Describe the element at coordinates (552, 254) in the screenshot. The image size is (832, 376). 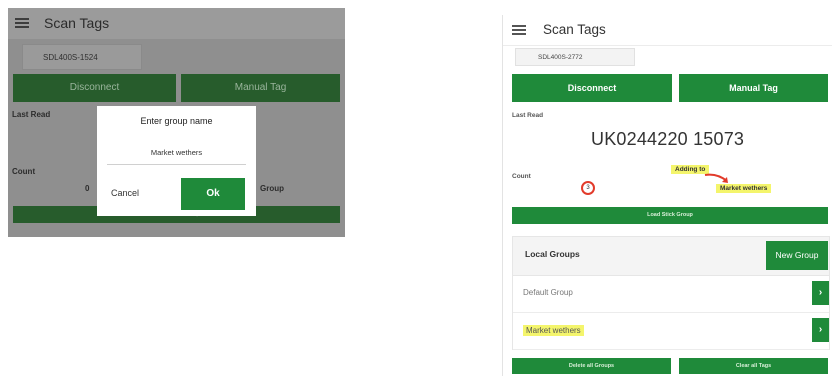
I see `local-groups-title: Local Groups` at that location.